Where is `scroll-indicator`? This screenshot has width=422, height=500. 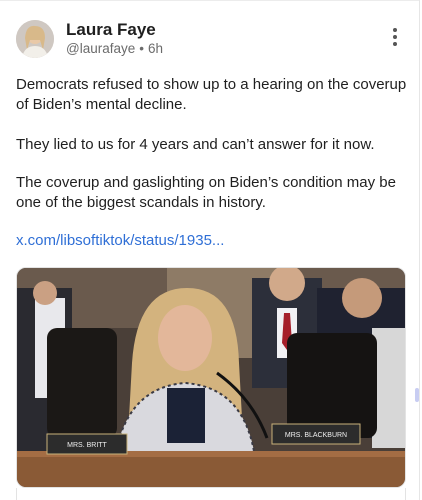
scroll-indicator is located at coordinates (417, 395).